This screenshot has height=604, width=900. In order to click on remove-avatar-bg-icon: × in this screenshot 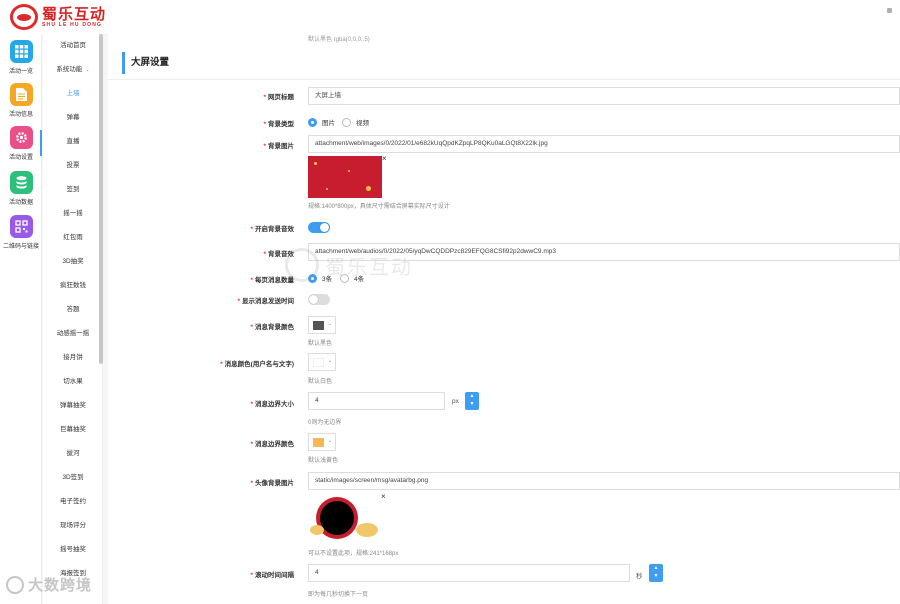, I will do `click(383, 496)`.